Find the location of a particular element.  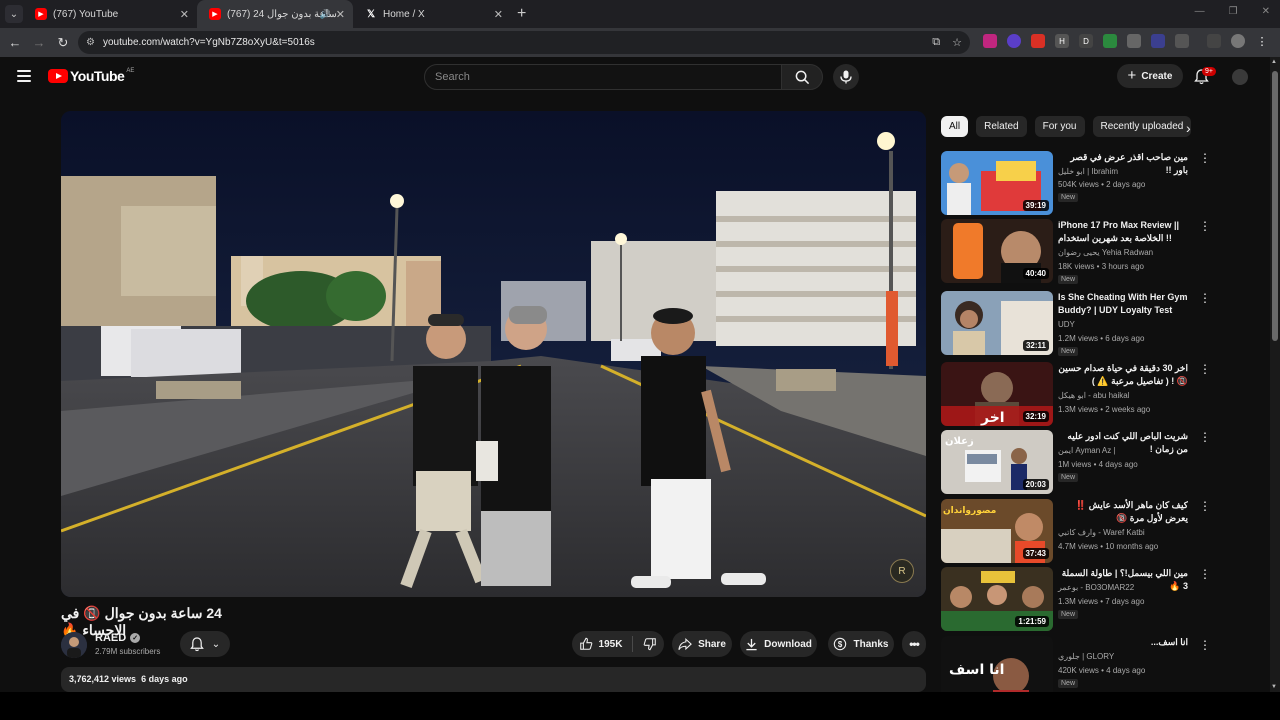

install-app-icon: ⧉ is located at coordinates (936, 42).